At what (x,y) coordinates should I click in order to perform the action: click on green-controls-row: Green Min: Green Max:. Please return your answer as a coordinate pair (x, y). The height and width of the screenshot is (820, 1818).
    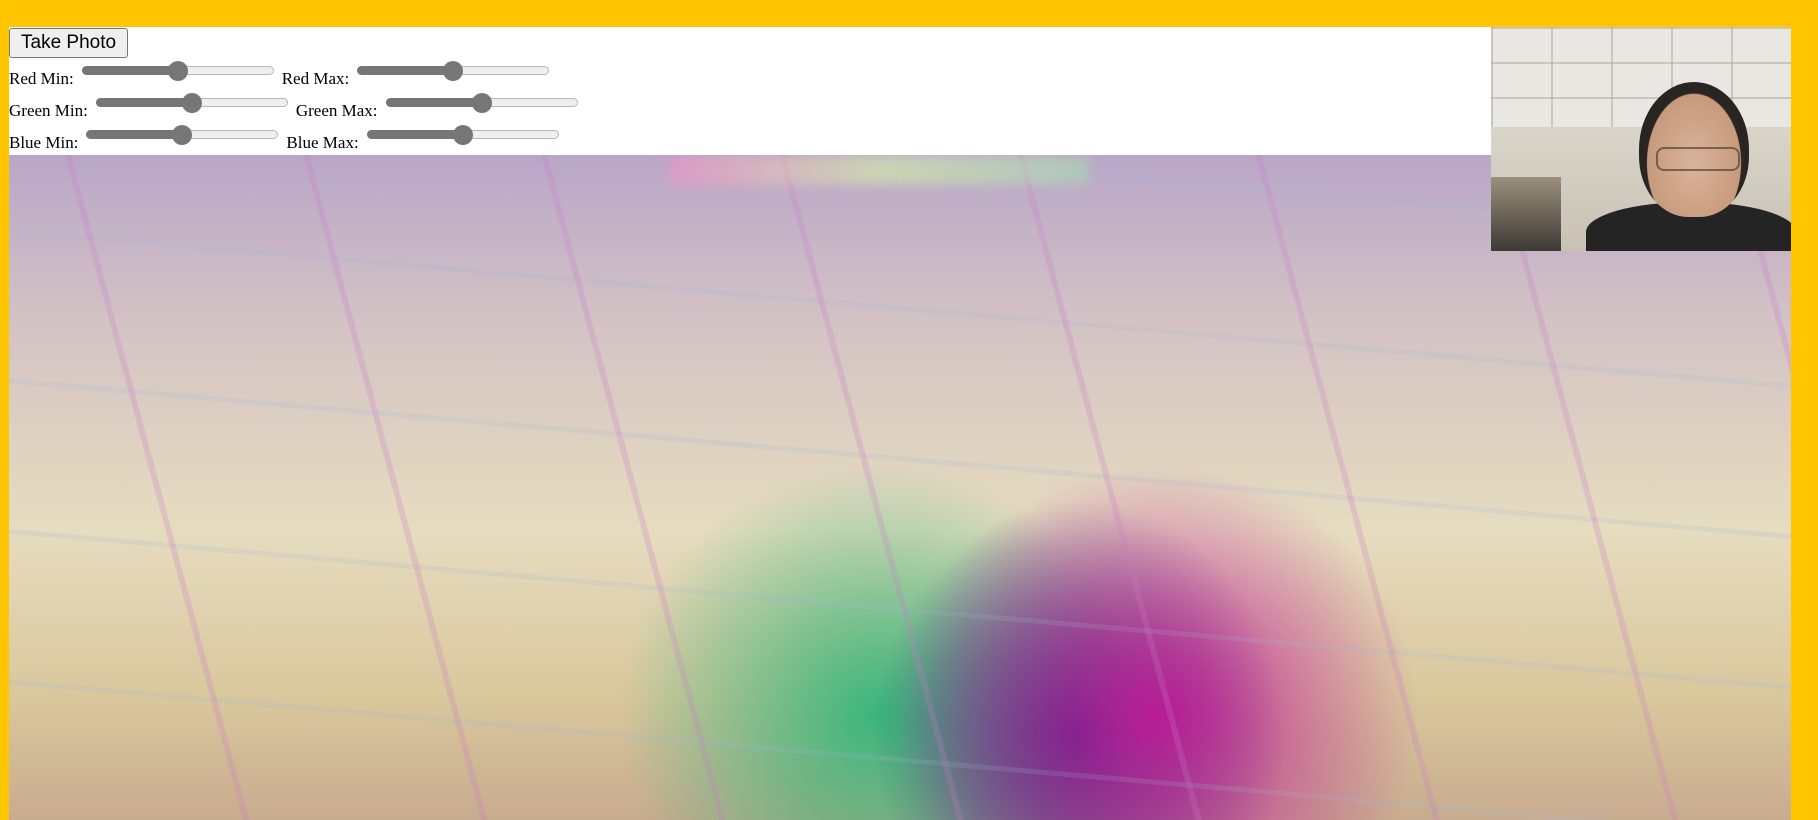
    Looking at the image, I should click on (297, 104).